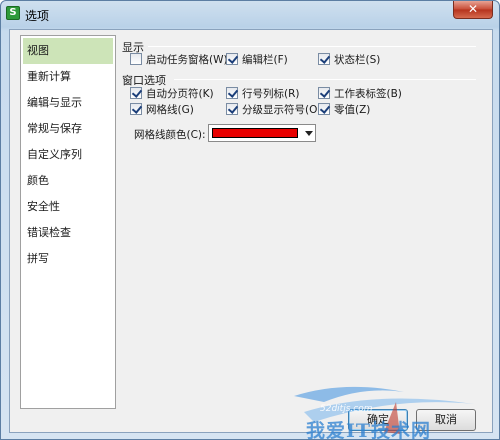 This screenshot has width=500, height=440. What do you see at coordinates (68, 51) in the screenshot?
I see `sidebar-item-view: 视图` at bounding box center [68, 51].